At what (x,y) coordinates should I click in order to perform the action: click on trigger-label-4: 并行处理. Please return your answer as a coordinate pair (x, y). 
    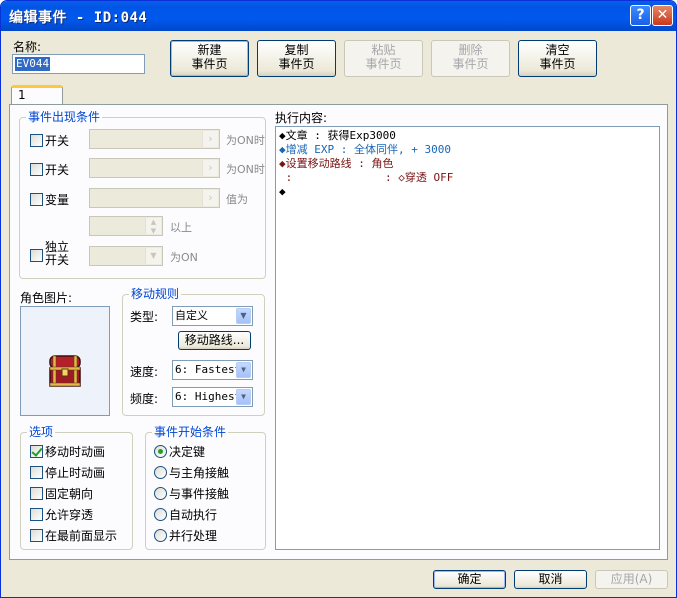
    Looking at the image, I should click on (193, 536).